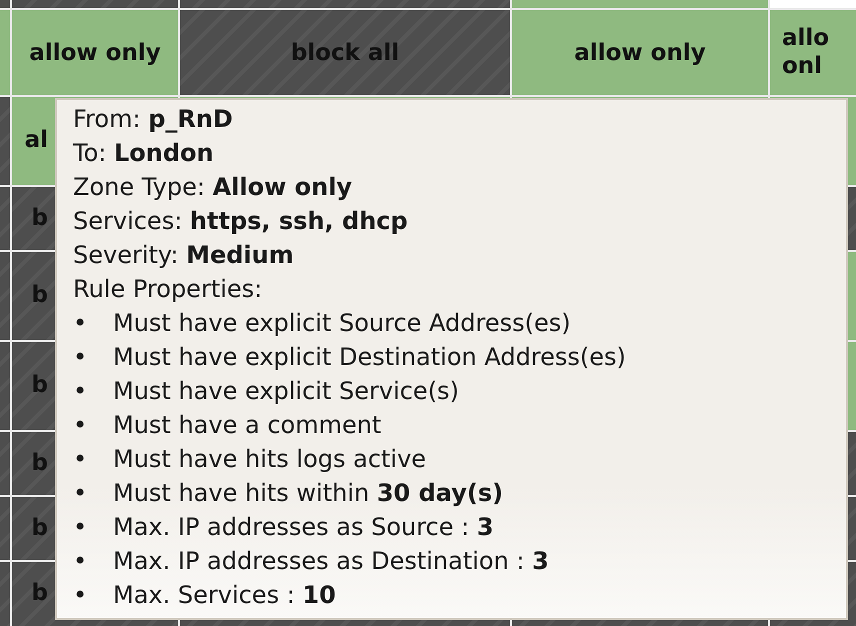 The width and height of the screenshot is (856, 626). What do you see at coordinates (345, 52) in the screenshot?
I see `zone-cell: block all` at bounding box center [345, 52].